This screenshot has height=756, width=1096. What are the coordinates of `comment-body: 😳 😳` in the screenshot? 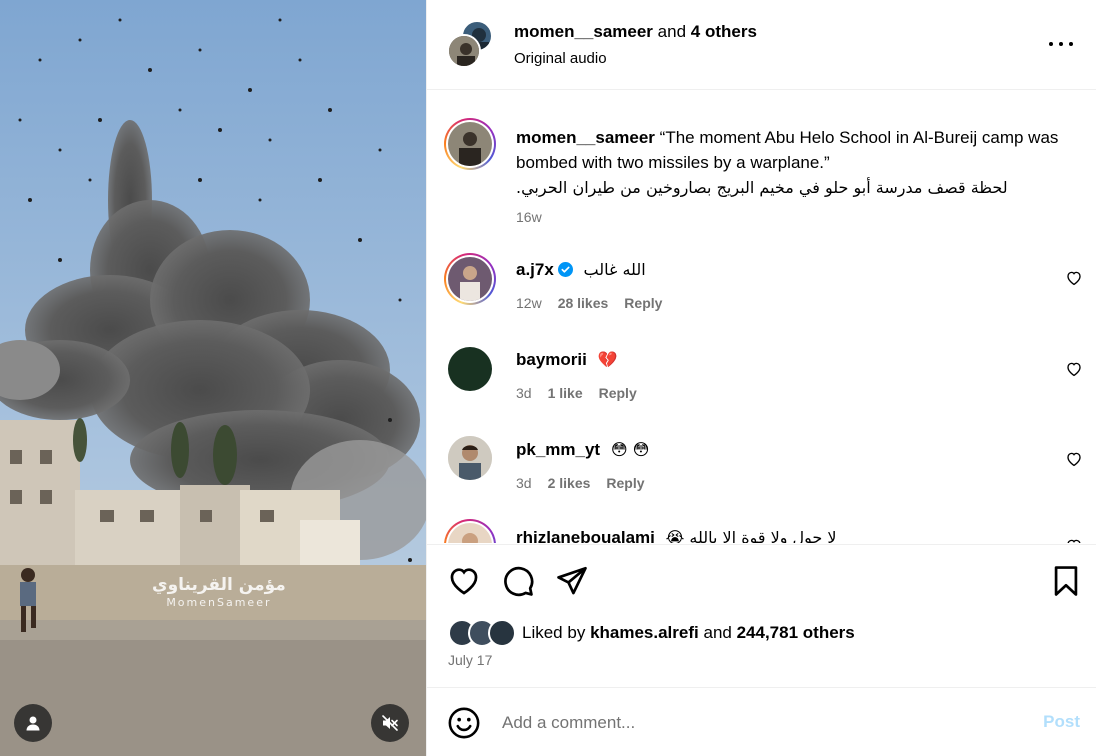 It's located at (630, 449).